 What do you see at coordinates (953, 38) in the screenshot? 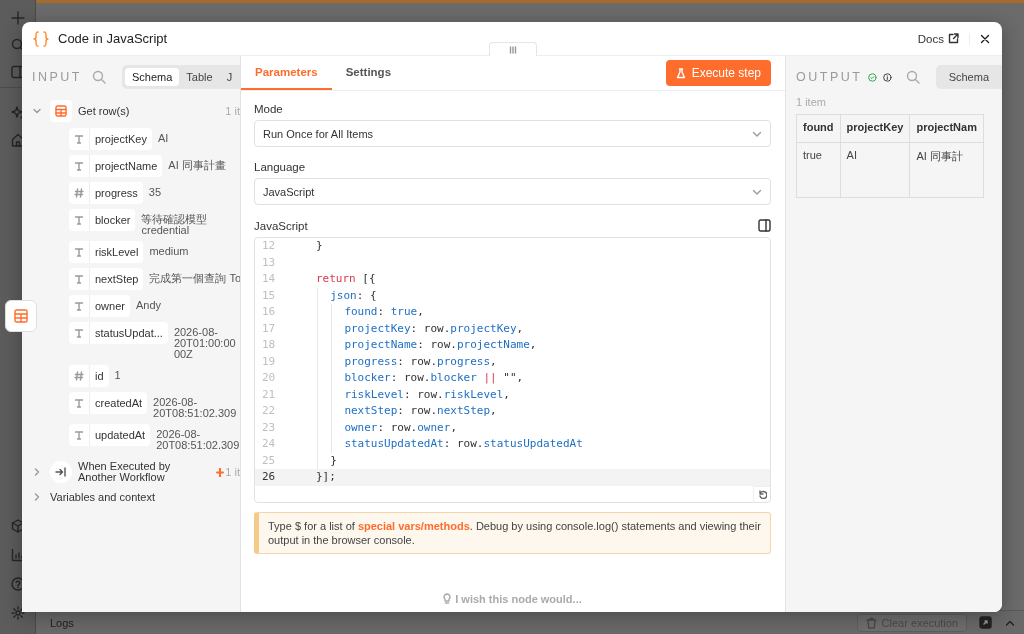
I see `external-link-icon` at bounding box center [953, 38].